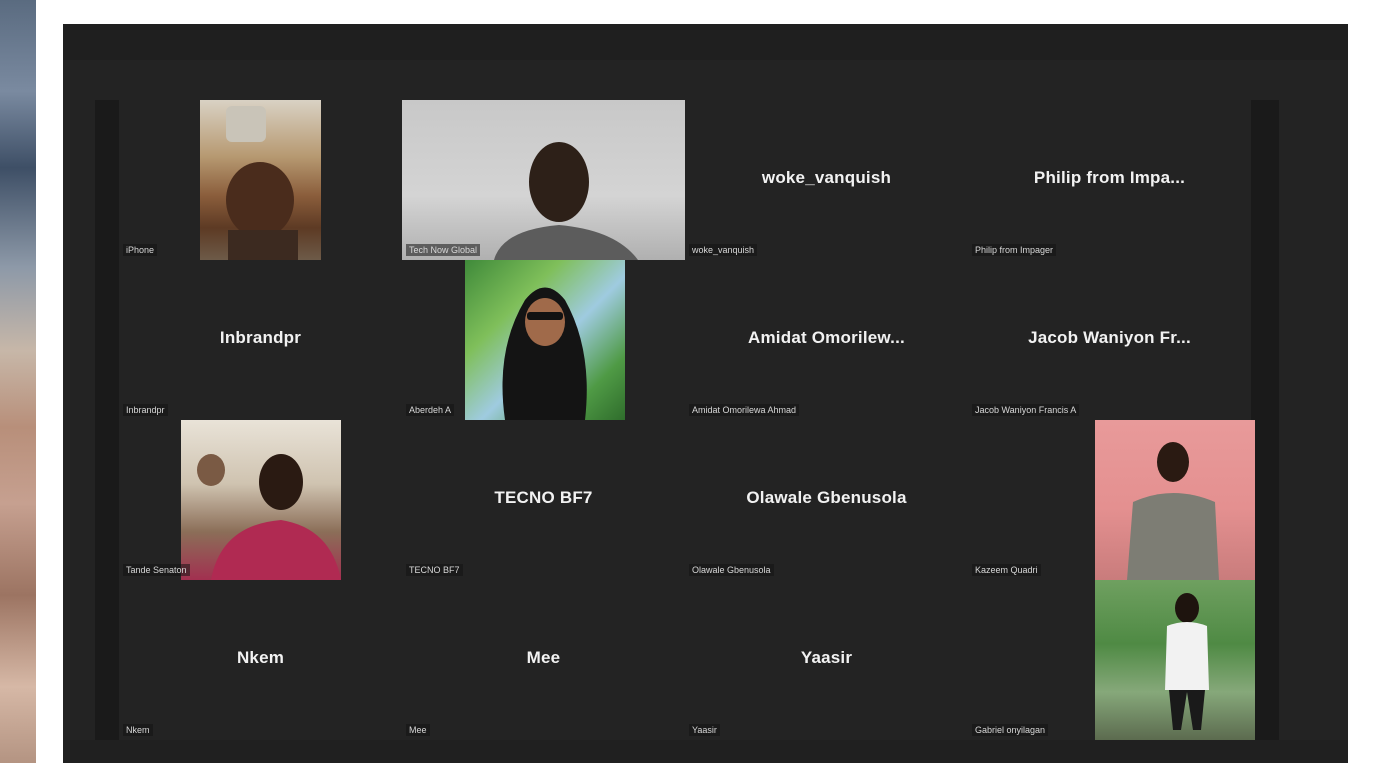  I want to click on participant-tile: Tande Senaton, so click(260, 500).